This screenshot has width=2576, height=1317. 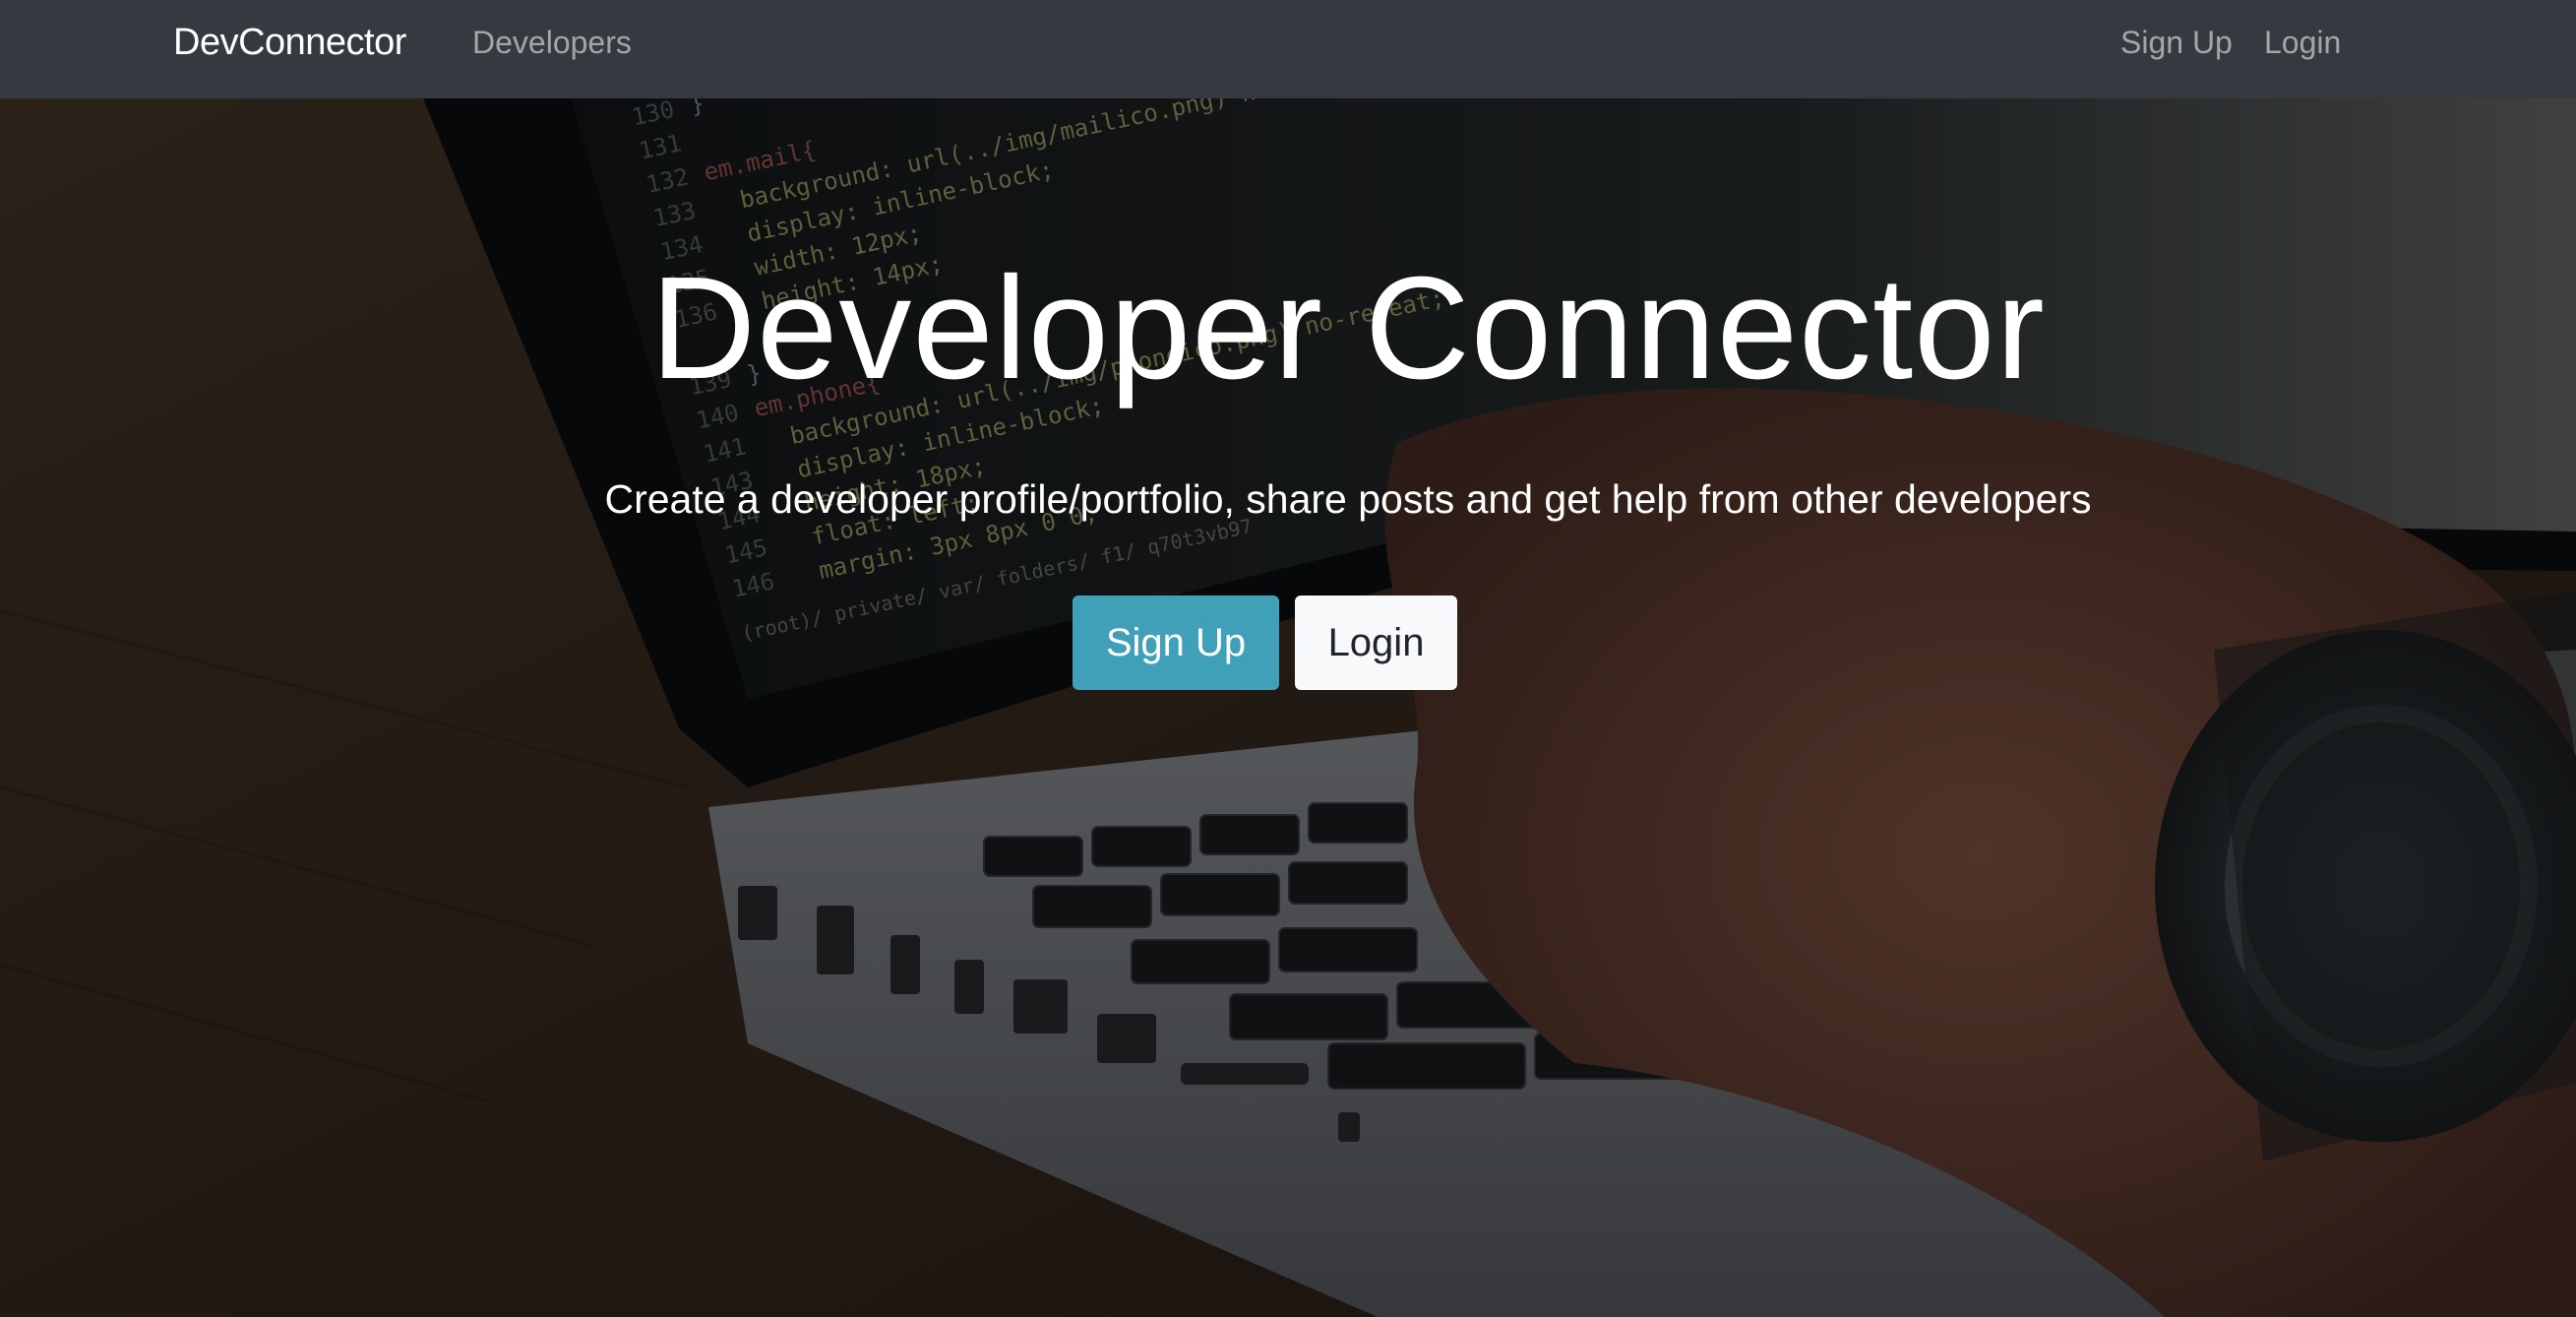 I want to click on hero-sign-up-button: Sign Up, so click(x=1176, y=643).